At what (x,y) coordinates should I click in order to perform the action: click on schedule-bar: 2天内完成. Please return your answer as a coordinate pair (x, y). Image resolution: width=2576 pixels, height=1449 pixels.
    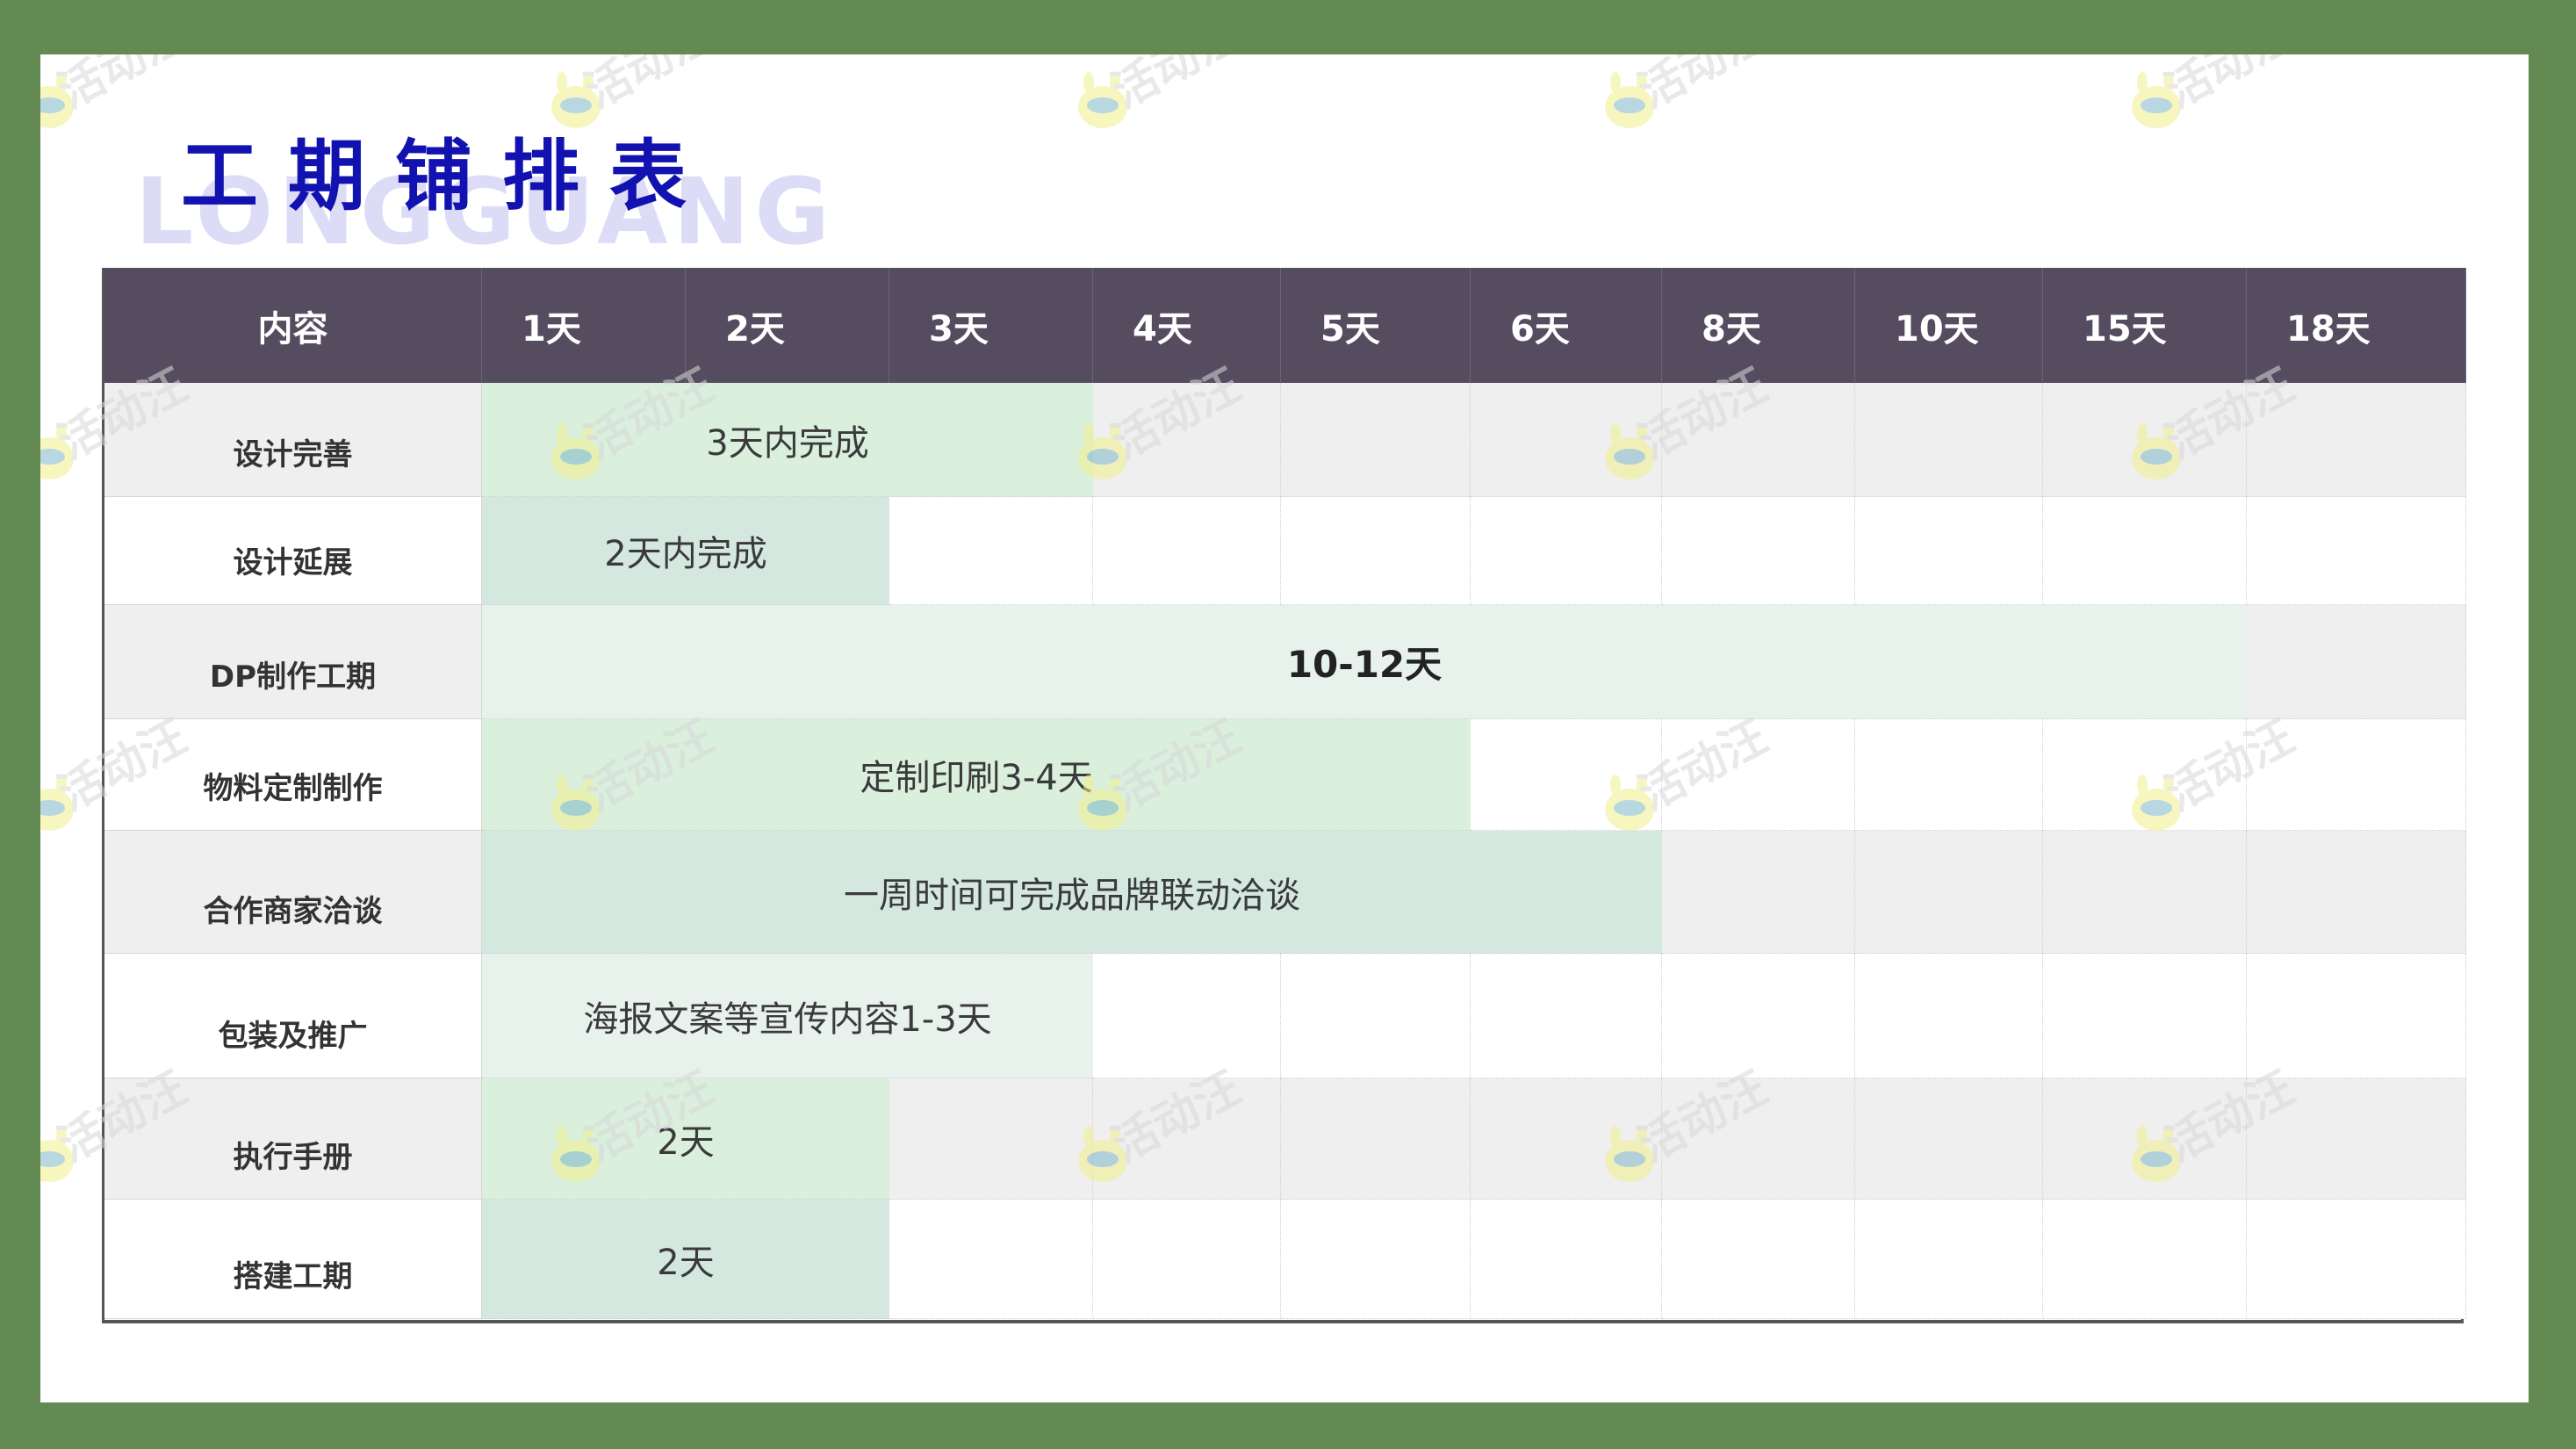
    Looking at the image, I should click on (685, 551).